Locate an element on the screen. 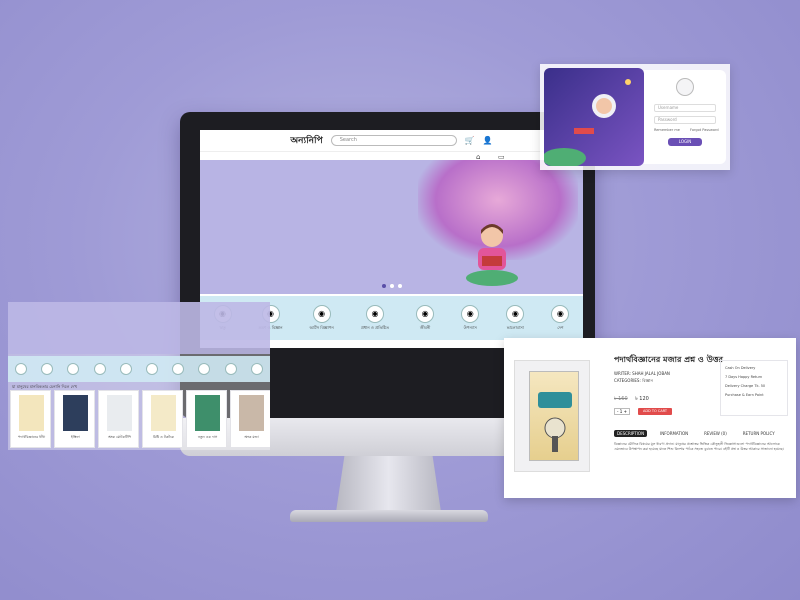 Image resolution: width=800 pixels, height=600 pixels. remember-checkbox: Remember me is located at coordinates (667, 130).